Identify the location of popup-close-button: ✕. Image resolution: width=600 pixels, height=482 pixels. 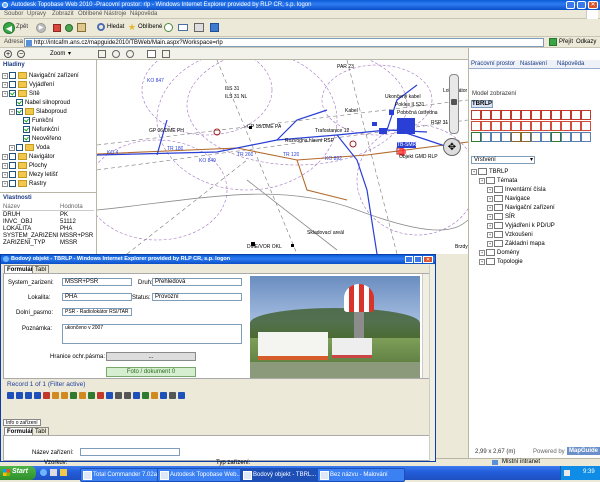
(428, 259).